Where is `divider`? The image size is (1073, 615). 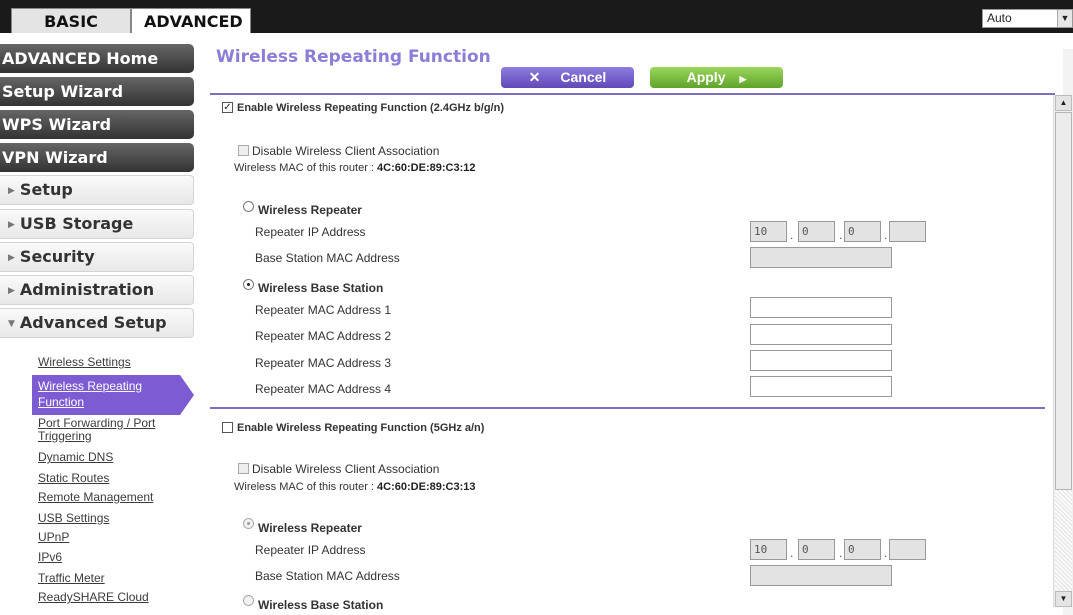 divider is located at coordinates (632, 94).